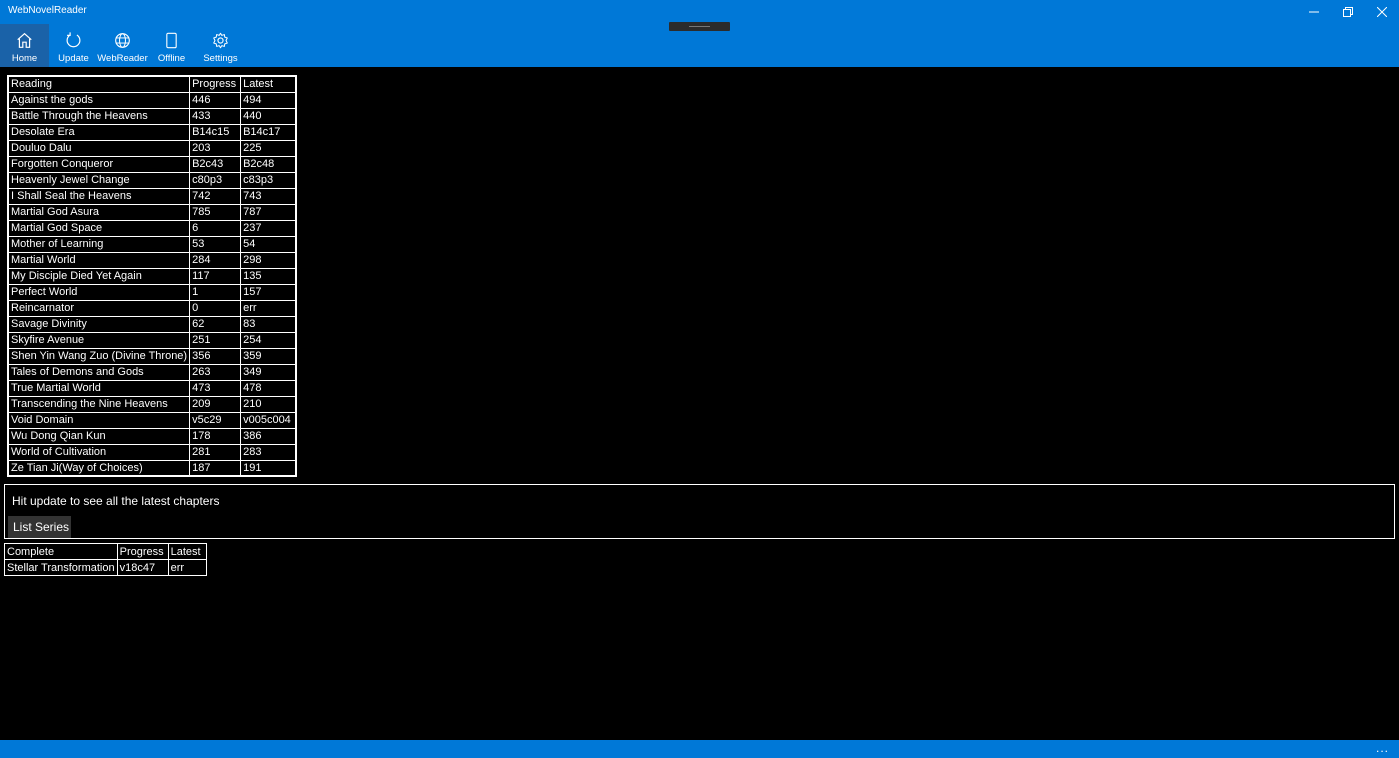 The width and height of the screenshot is (1399, 758). I want to click on table-row: Wu Dong Qian Kun 178 386, so click(152, 436).